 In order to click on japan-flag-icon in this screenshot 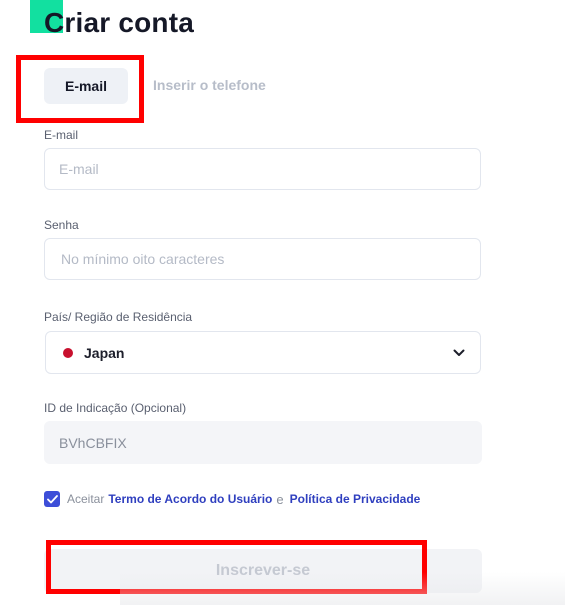, I will do `click(68, 352)`.